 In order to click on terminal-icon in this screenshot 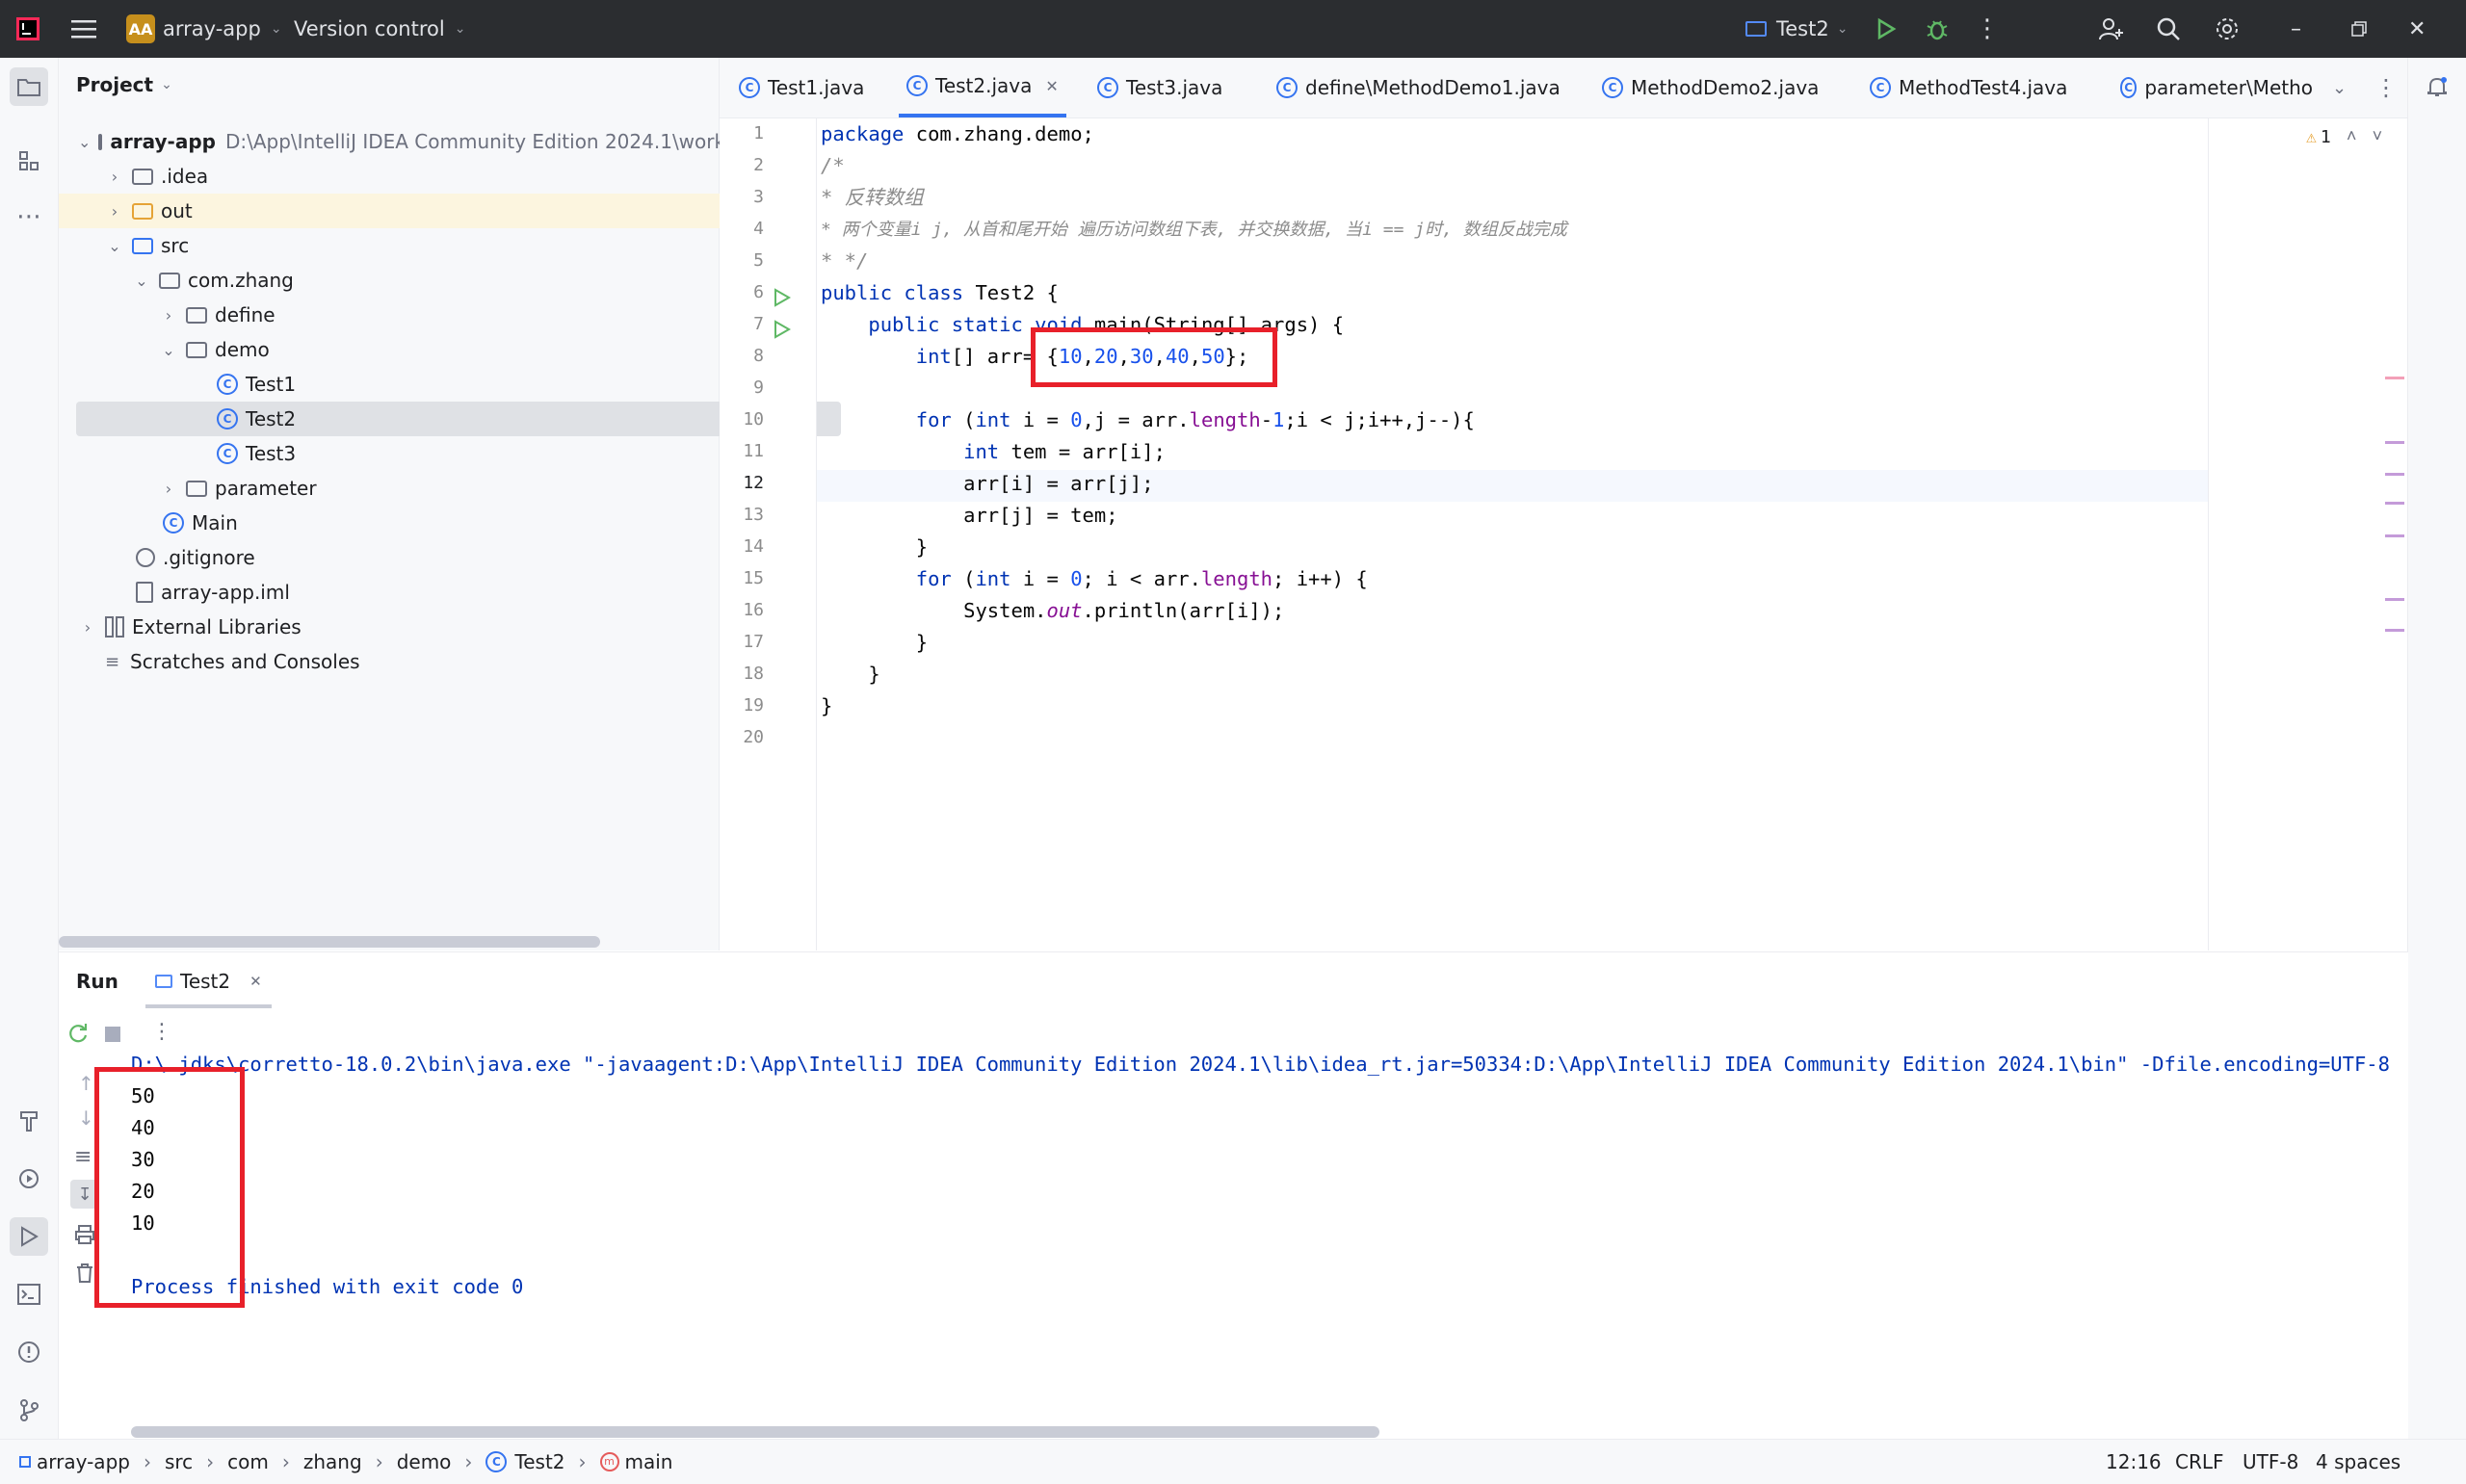, I will do `click(29, 1294)`.